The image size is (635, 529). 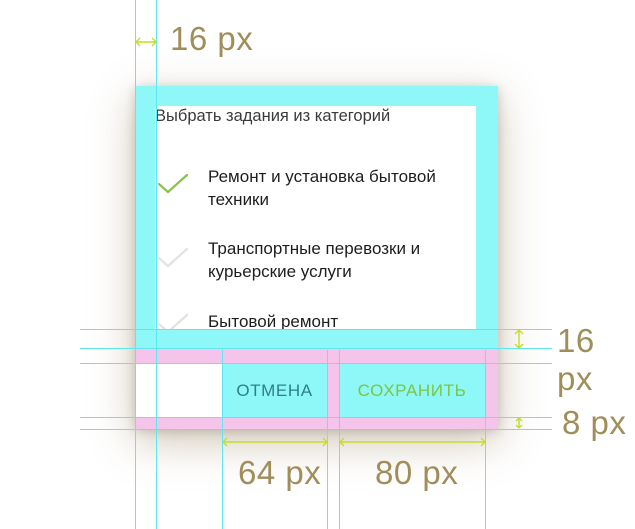 I want to click on option-label: Ремонт и установка бытовой техники, so click(x=322, y=188).